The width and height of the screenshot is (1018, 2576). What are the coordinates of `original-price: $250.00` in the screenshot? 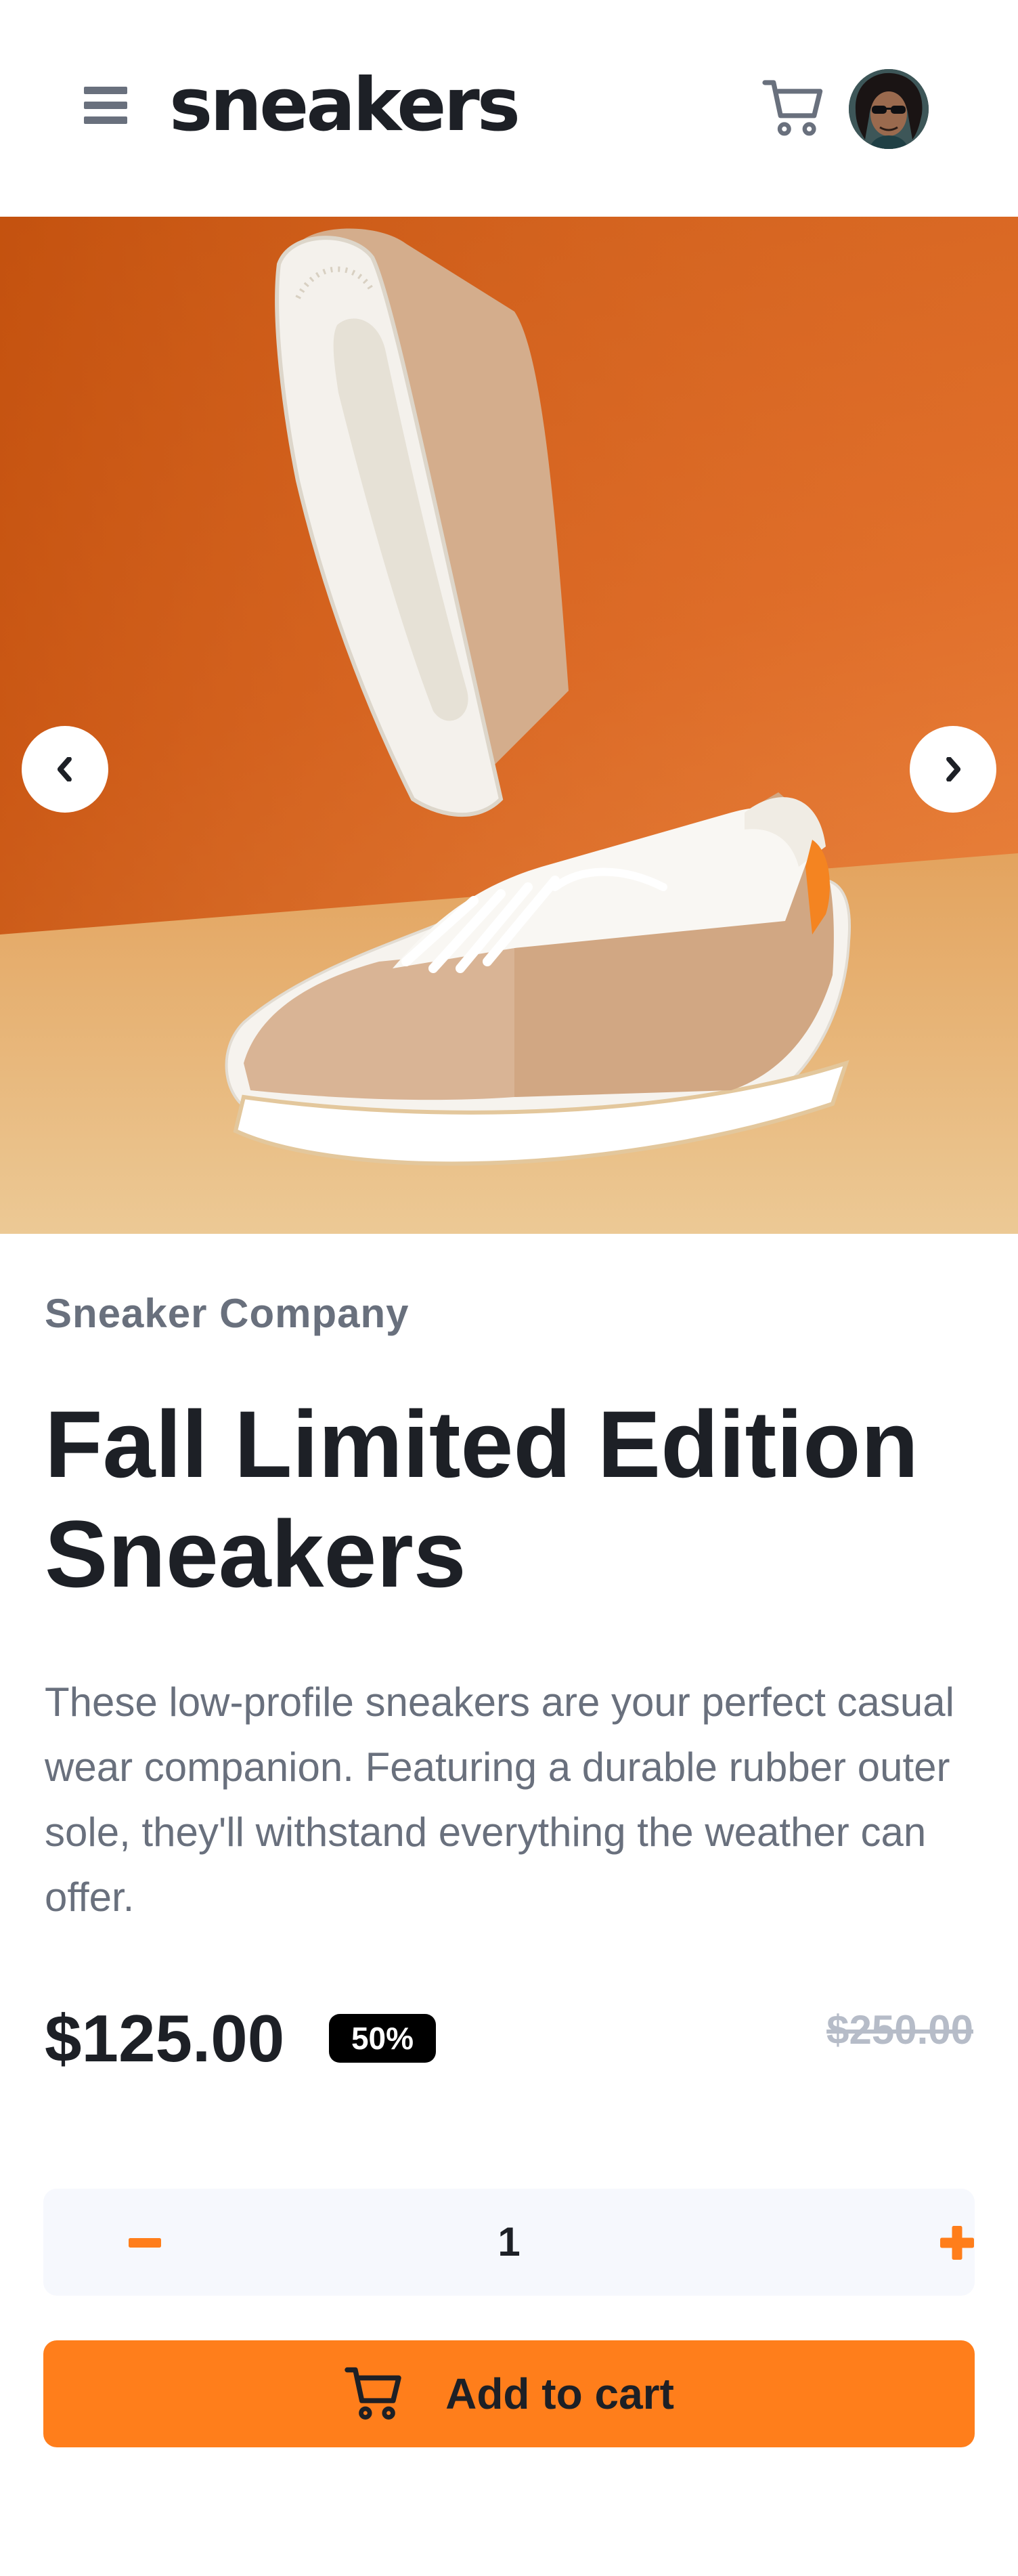 It's located at (899, 2030).